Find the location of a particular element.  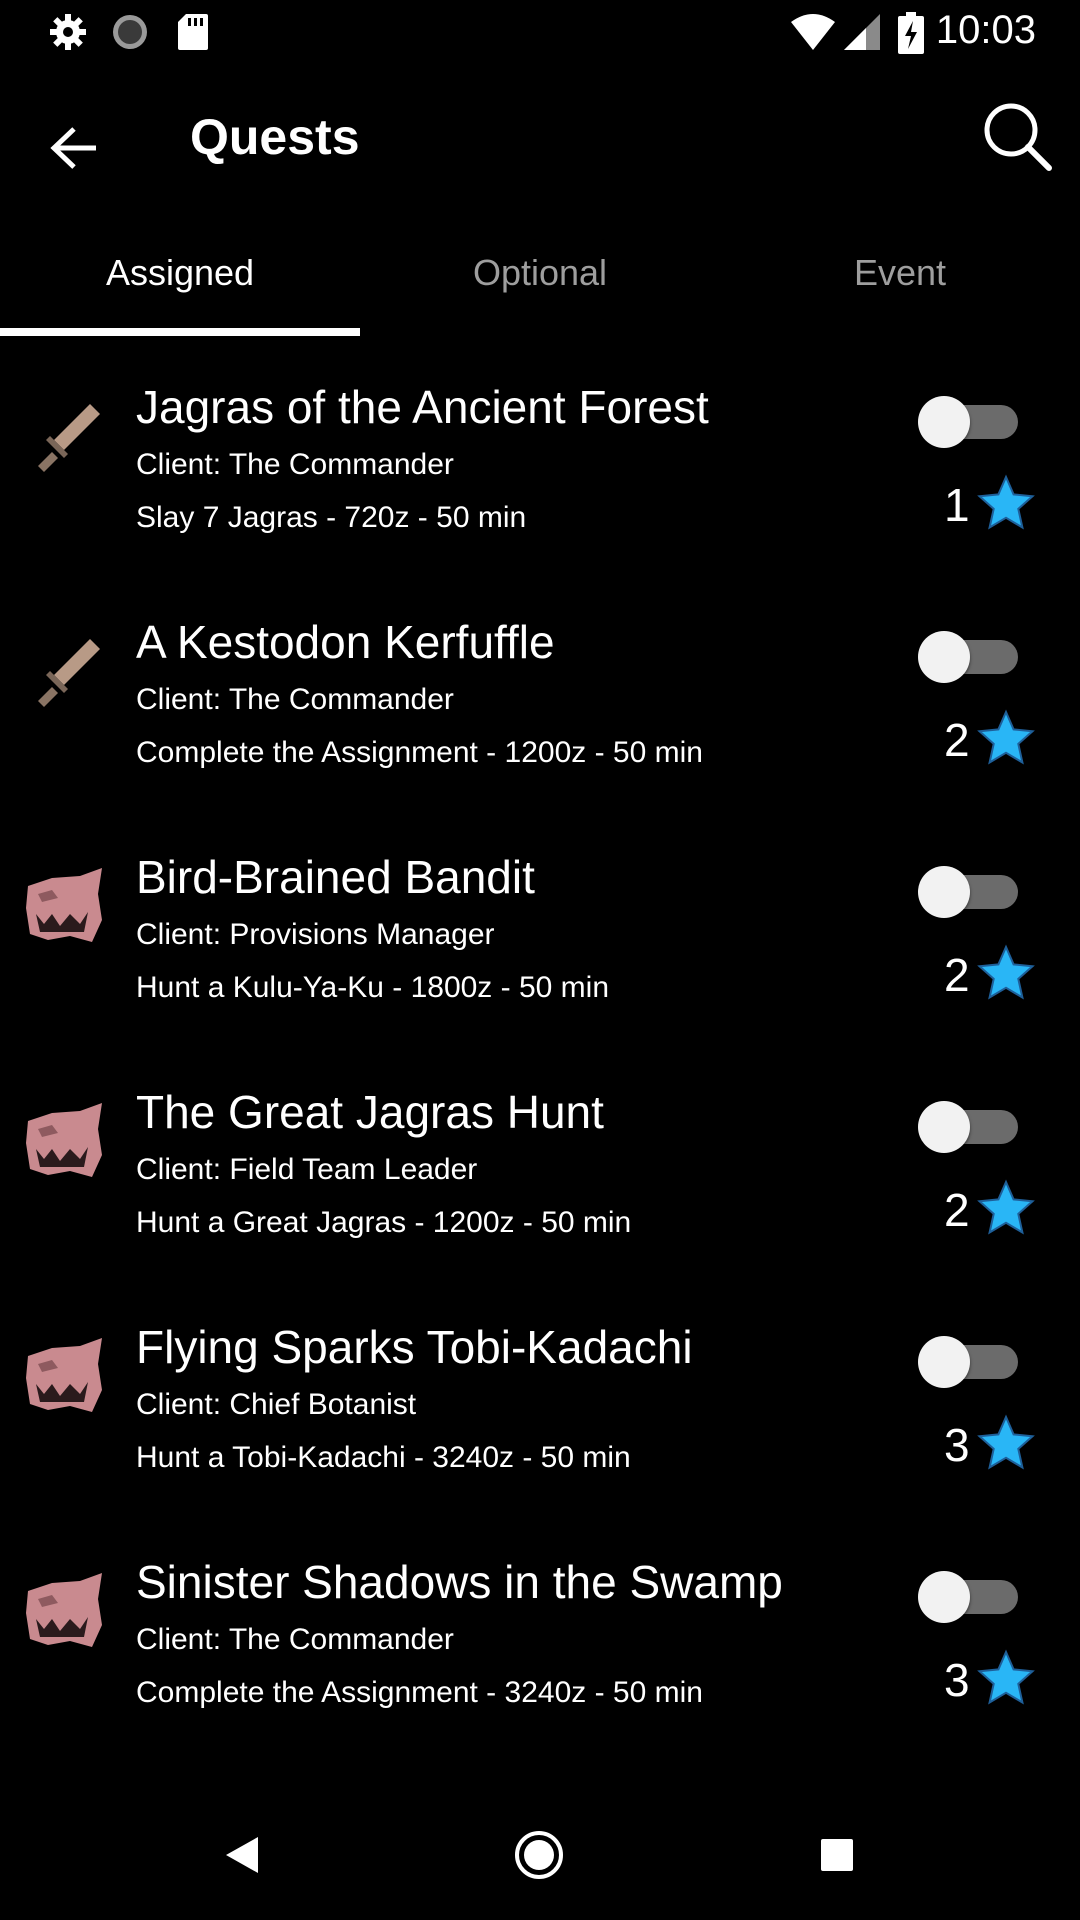

quest-name: Sinister Shadows in the Swamp is located at coordinates (459, 1582).